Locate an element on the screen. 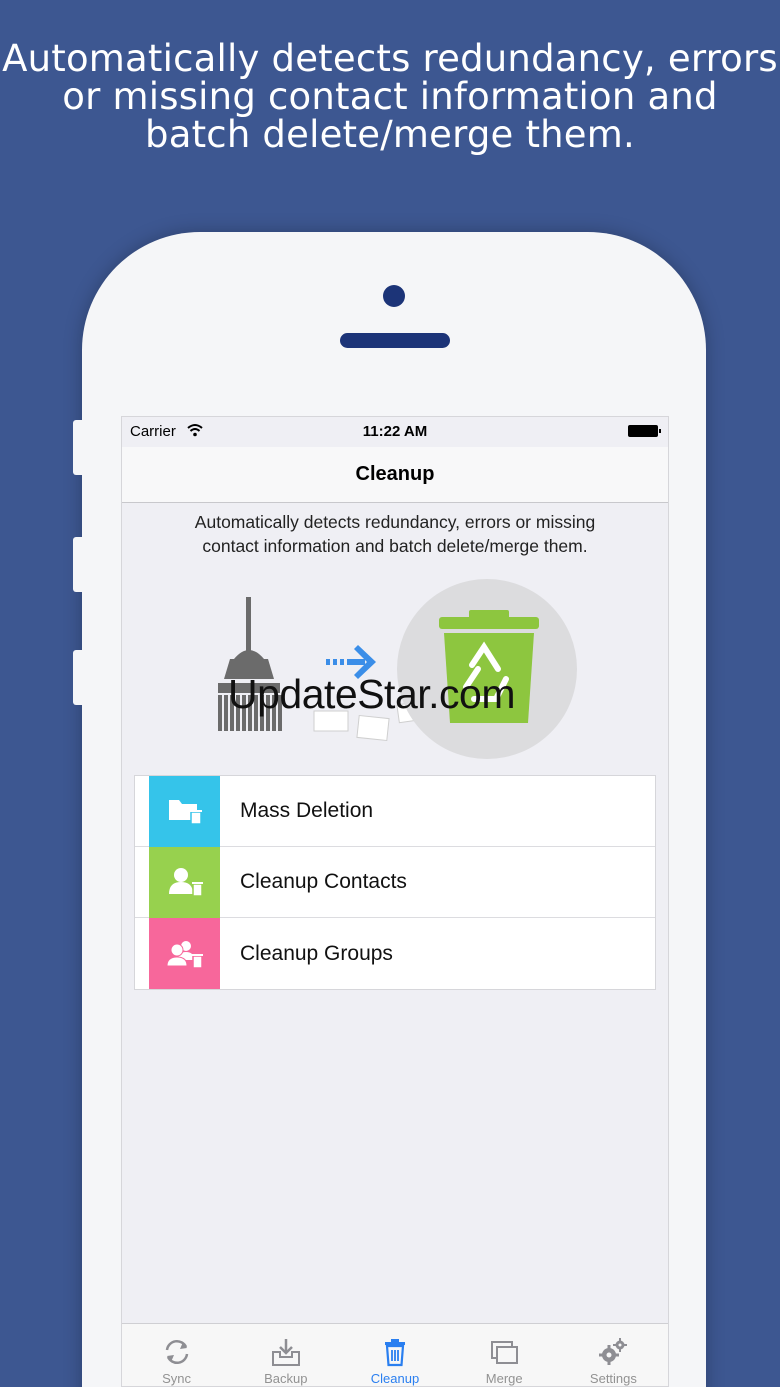  tab-label-merge: Merge is located at coordinates (504, 1378).